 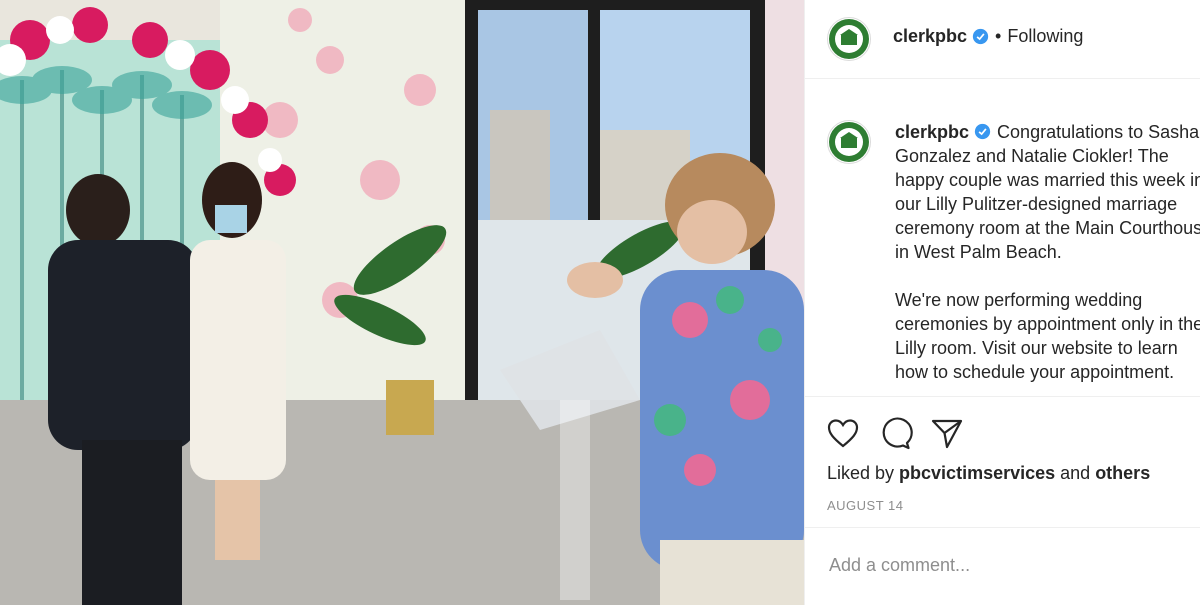 I want to click on caption-avatar, so click(x=849, y=142).